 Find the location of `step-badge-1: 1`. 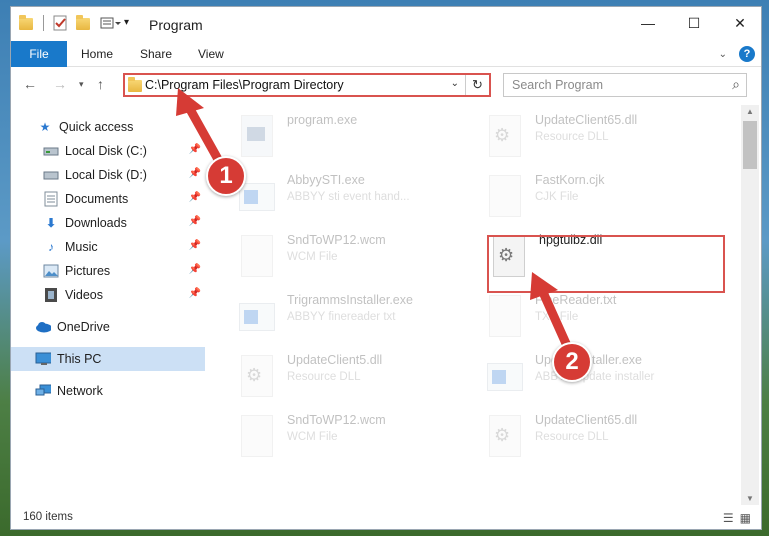

step-badge-1: 1 is located at coordinates (226, 176).